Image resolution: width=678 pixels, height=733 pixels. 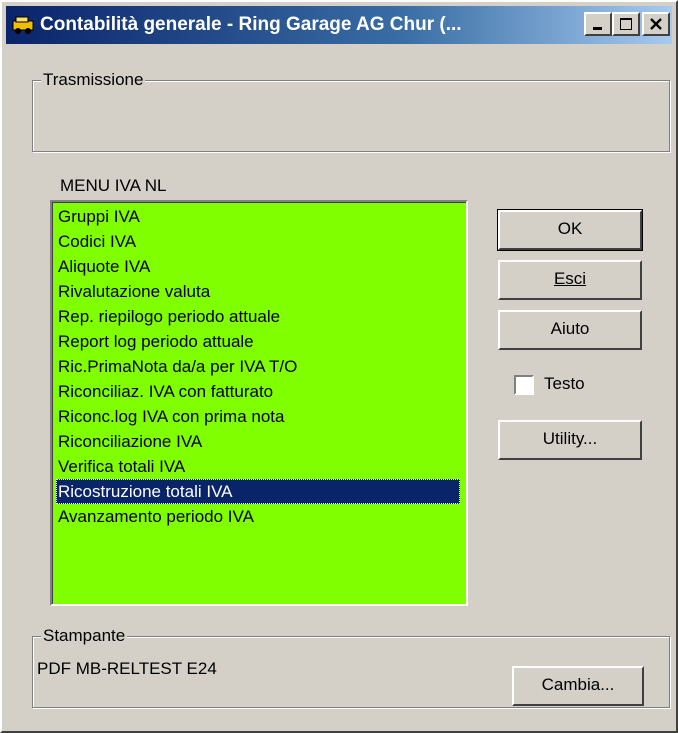 I want to click on ok-button-label: OK, so click(x=570, y=228).